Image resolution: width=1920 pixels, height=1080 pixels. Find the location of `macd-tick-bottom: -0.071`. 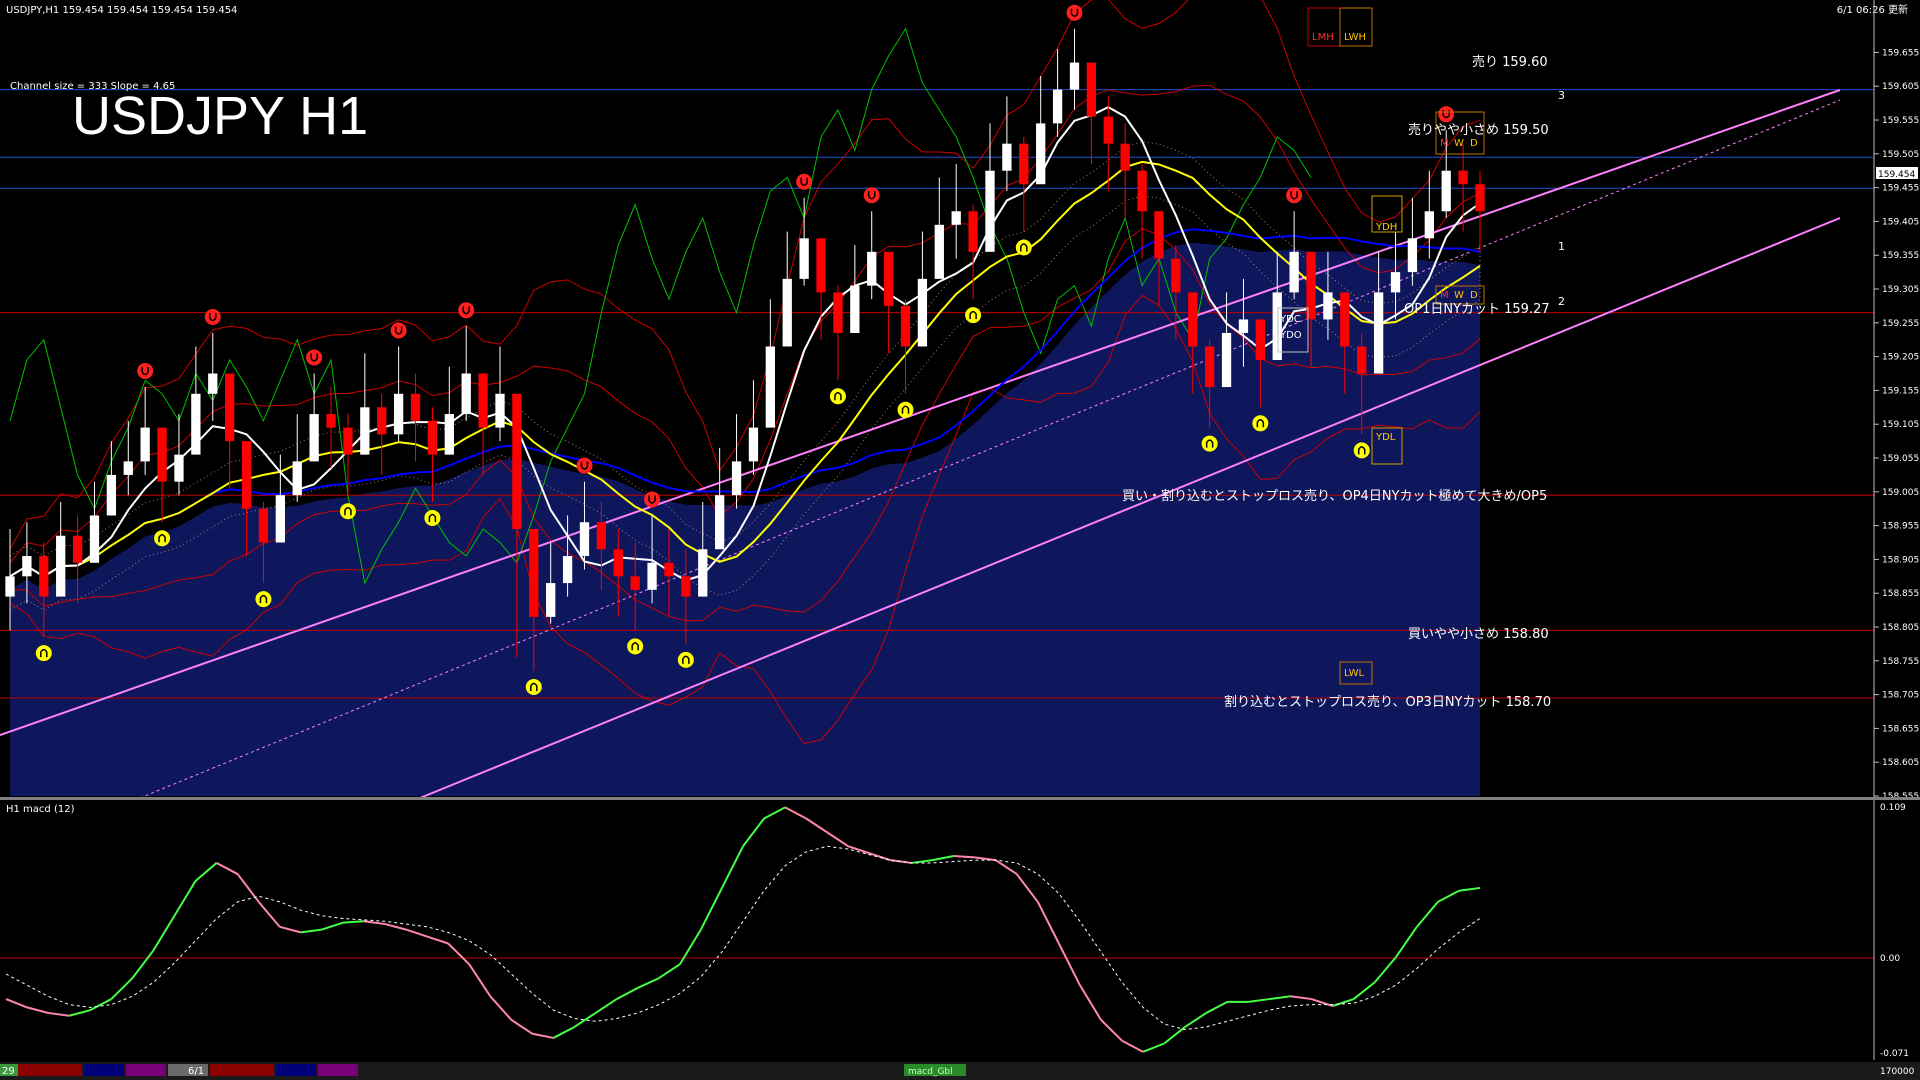

macd-tick-bottom: -0.071 is located at coordinates (1894, 1054).